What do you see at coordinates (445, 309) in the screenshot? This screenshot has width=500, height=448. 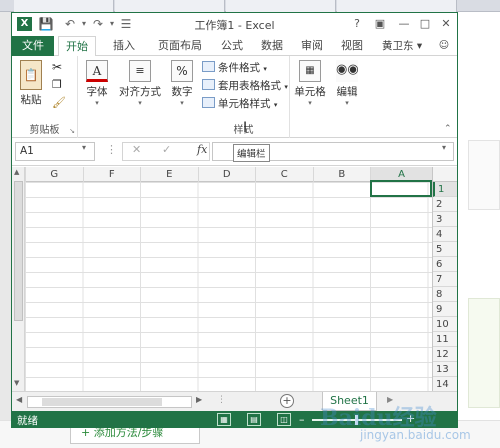 I see `row-header: 9` at bounding box center [445, 309].